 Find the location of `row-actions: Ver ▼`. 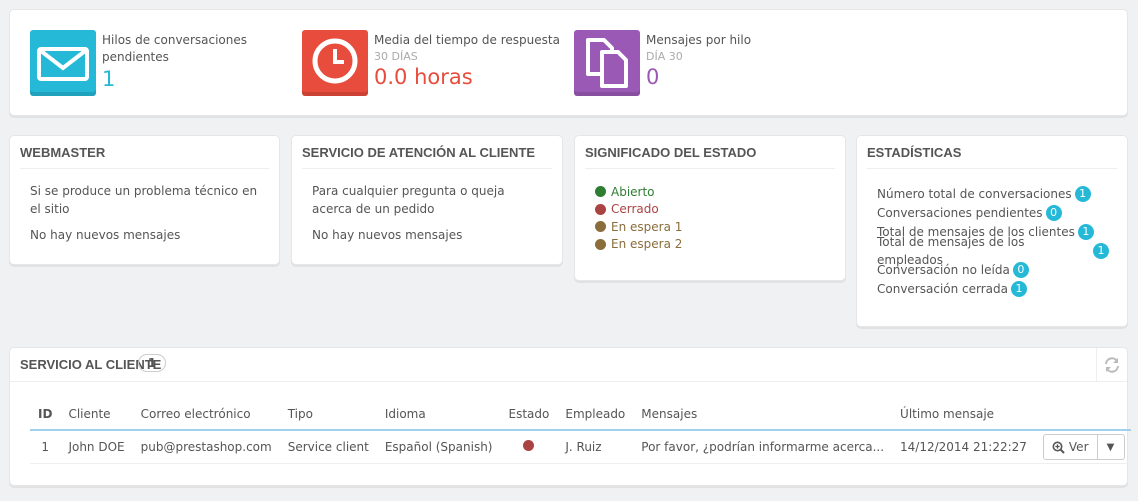

row-actions: Ver ▼ is located at coordinates (1083, 447).